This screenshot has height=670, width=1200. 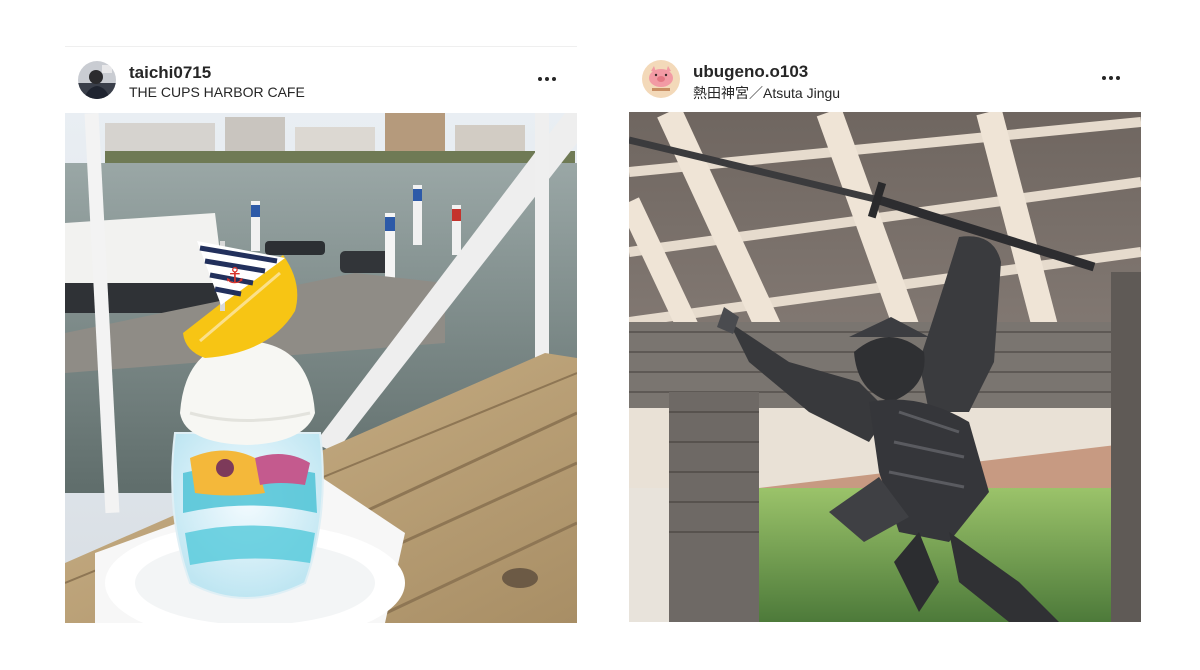 I want to click on user-avatar-icon, so click(x=97, y=80).